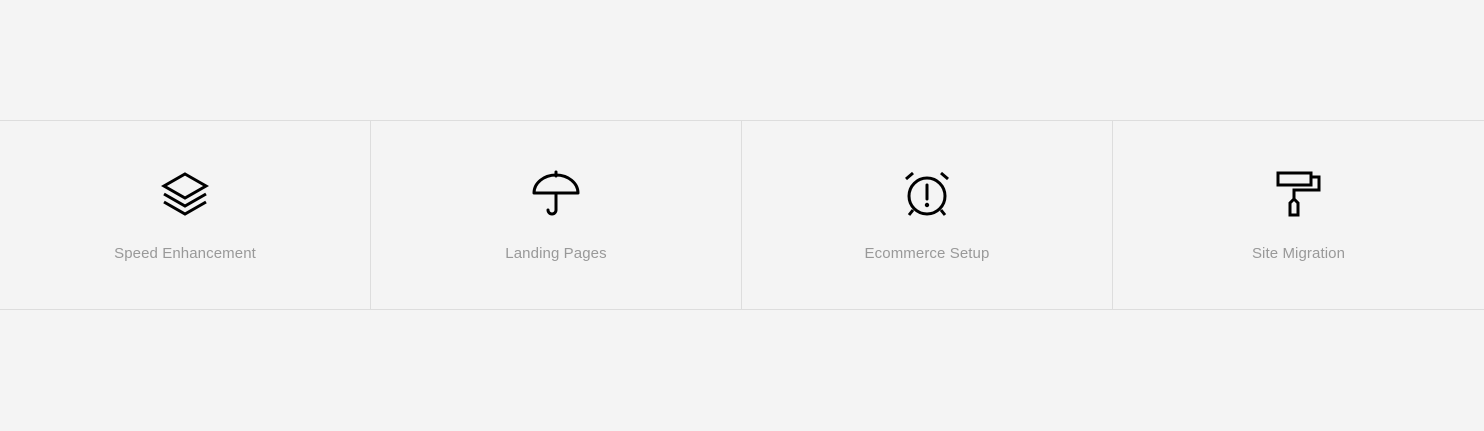 The image size is (1484, 431). Describe the element at coordinates (927, 253) in the screenshot. I see `service-label: Ecommerce Setup` at that location.